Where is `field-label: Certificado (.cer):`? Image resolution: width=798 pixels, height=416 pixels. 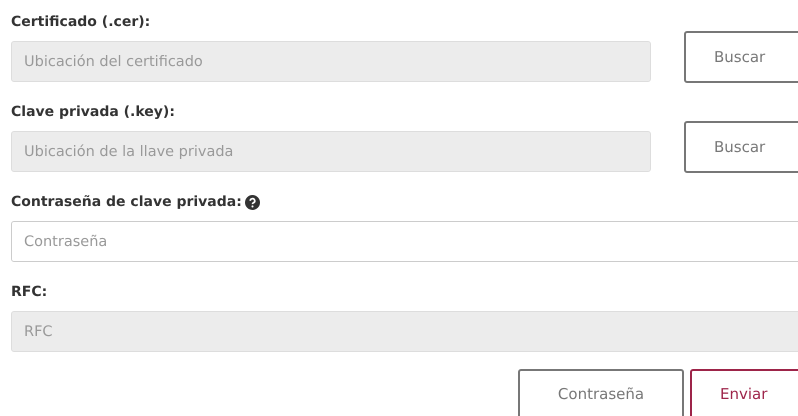 field-label: Certificado (.cer): is located at coordinates (80, 22).